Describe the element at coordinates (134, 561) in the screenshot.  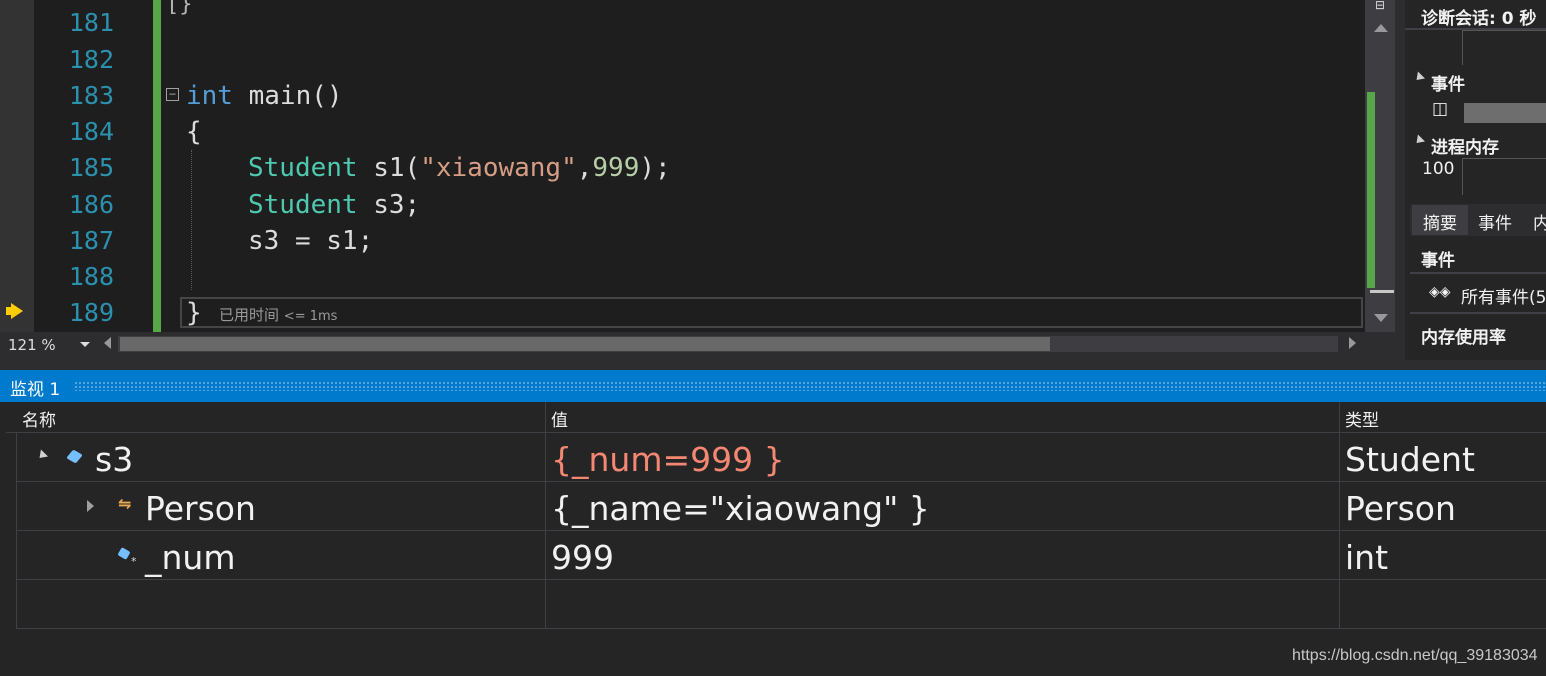
I see `private-member-icon: *` at that location.